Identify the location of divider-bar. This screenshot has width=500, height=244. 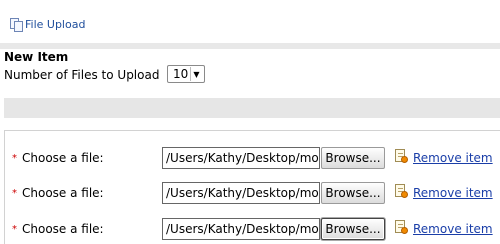
(252, 108).